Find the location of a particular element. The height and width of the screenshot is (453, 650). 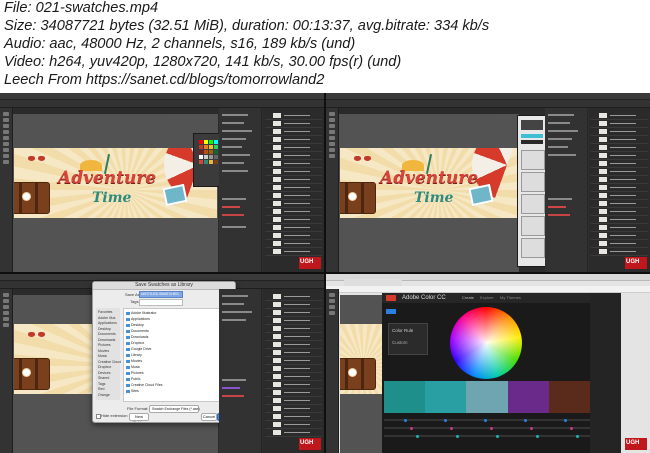

sidebar-item: Tags is located at coordinates (101, 384).